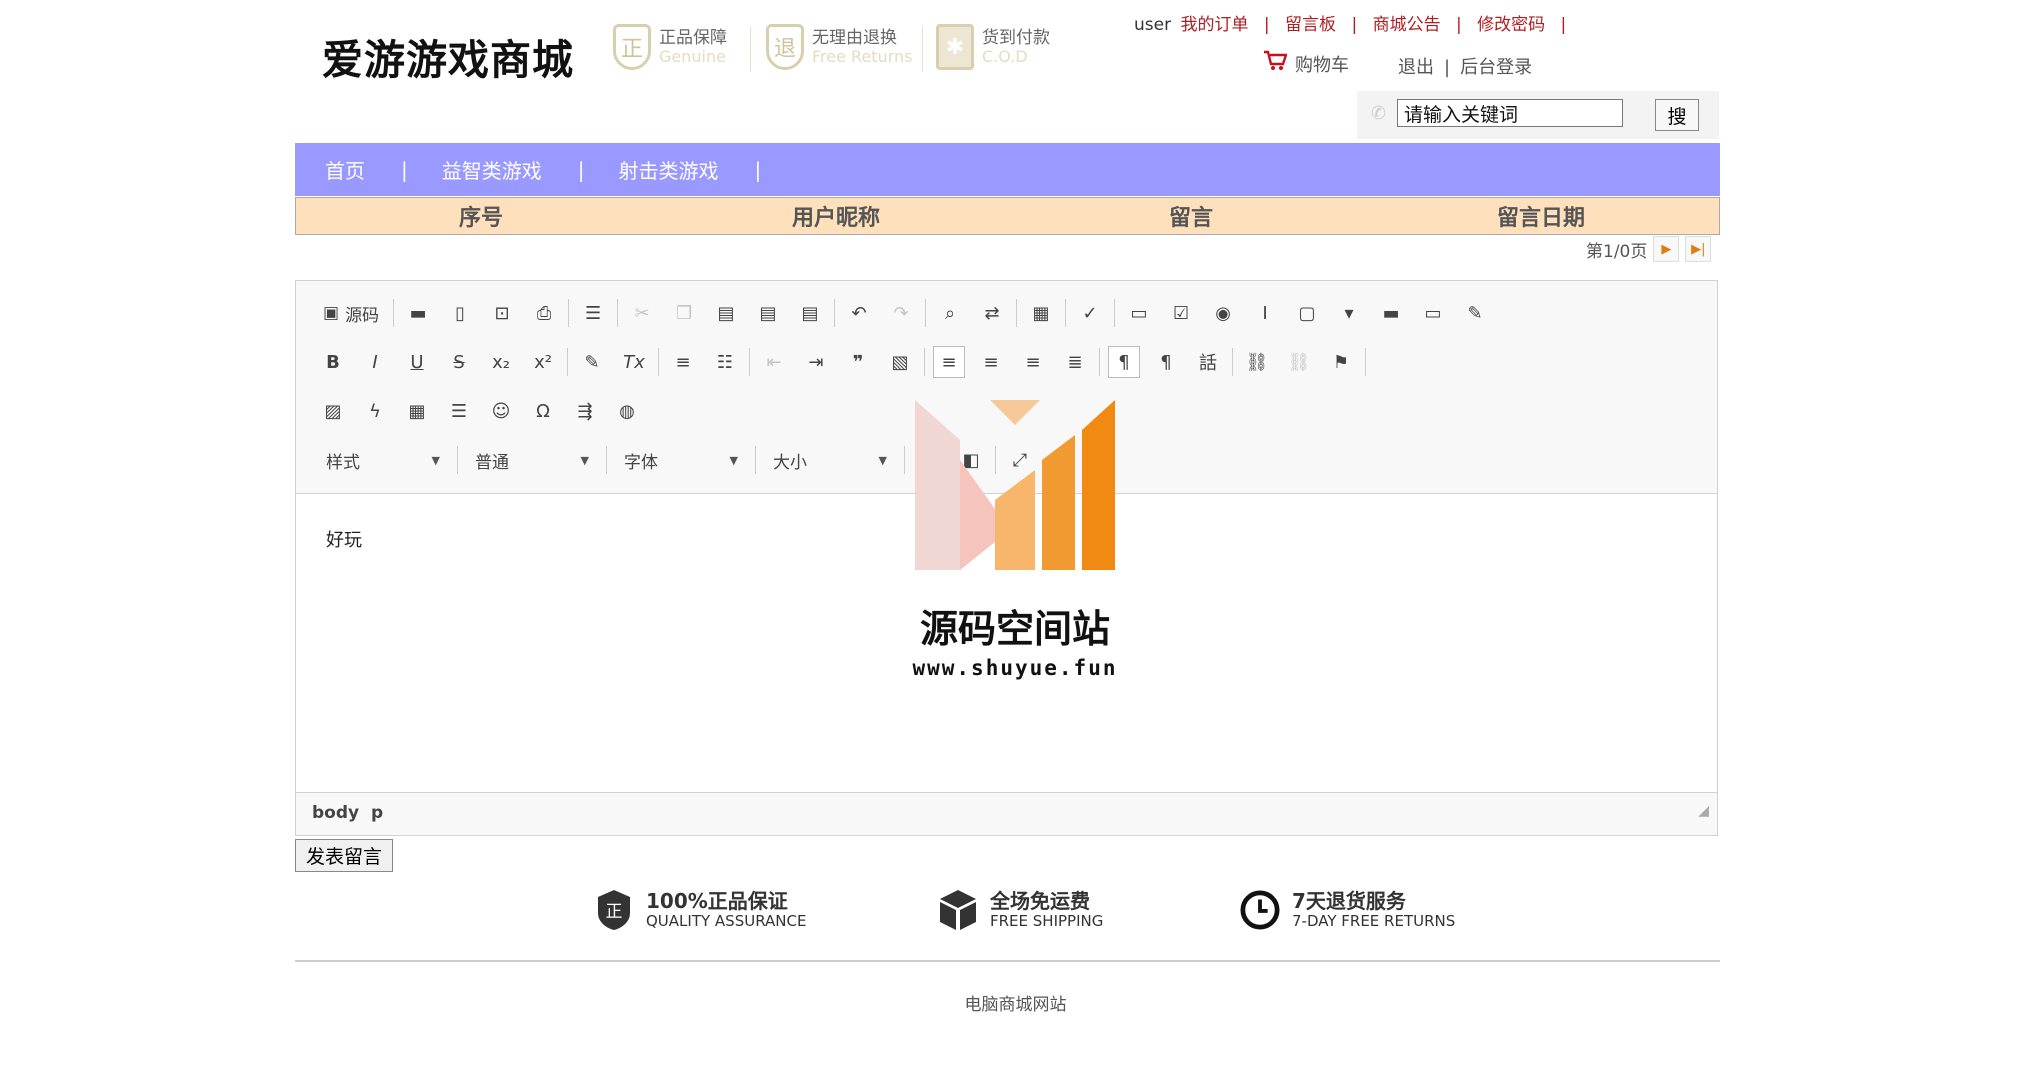 Image resolution: width=2031 pixels, height=1087 pixels. What do you see at coordinates (1341, 362) in the screenshot?
I see `anchor-flag-icon: ⚑` at bounding box center [1341, 362].